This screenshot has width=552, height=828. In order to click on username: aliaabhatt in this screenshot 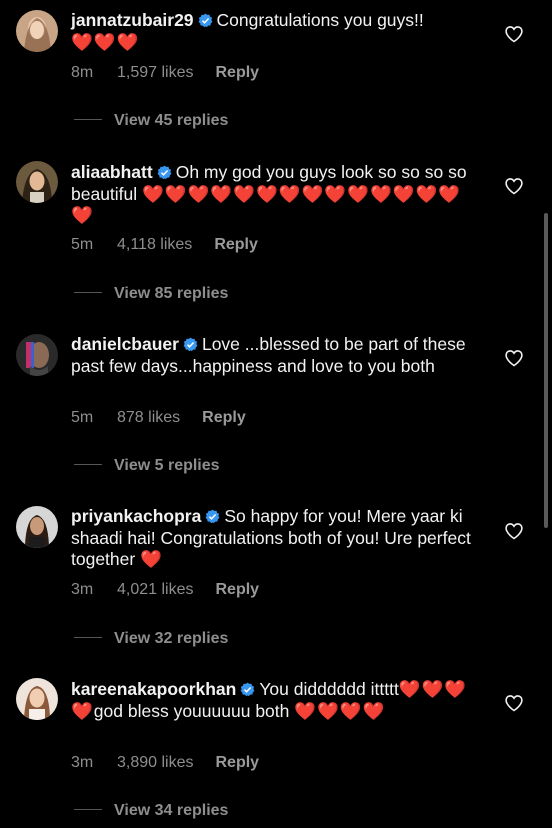, I will do `click(112, 172)`.